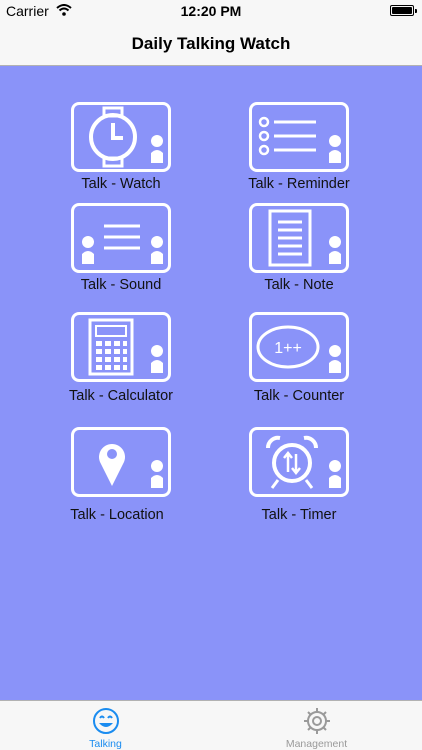  What do you see at coordinates (105, 744) in the screenshot?
I see `tab-label-talking: Talking` at bounding box center [105, 744].